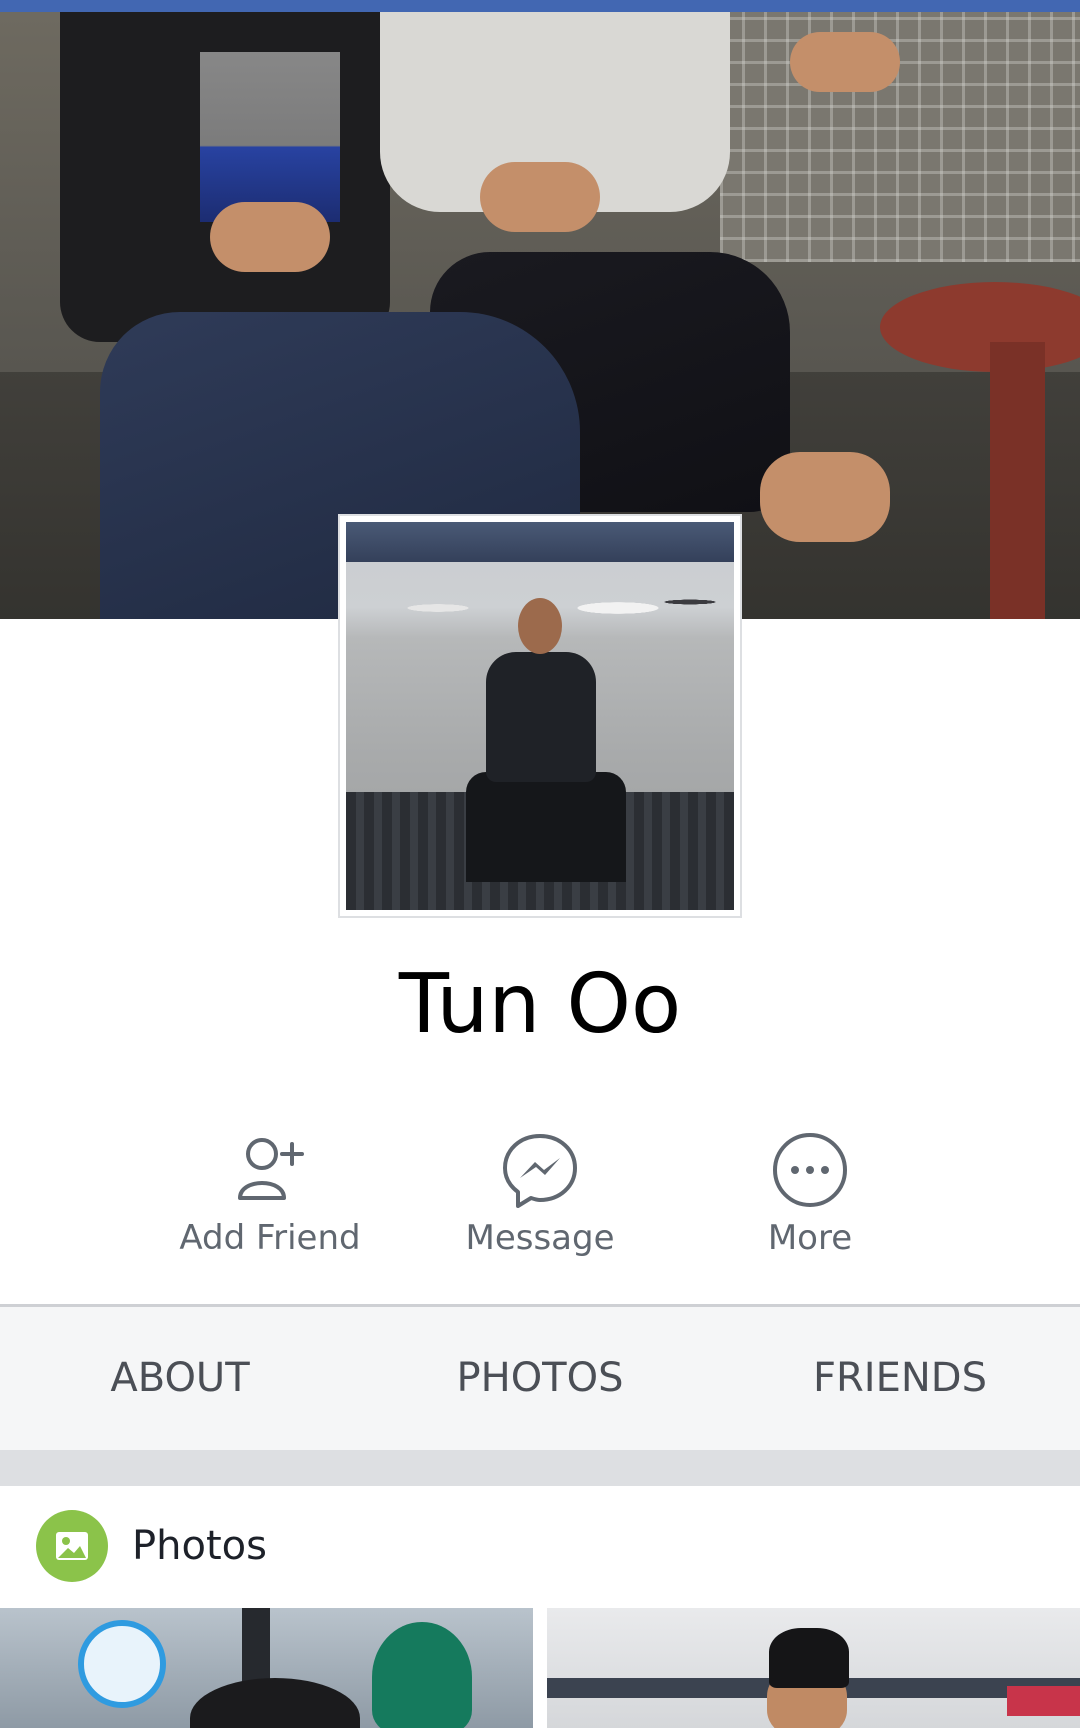 This screenshot has height=1728, width=1080. Describe the element at coordinates (546, 827) in the screenshot. I see `profile-picture-legs` at that location.